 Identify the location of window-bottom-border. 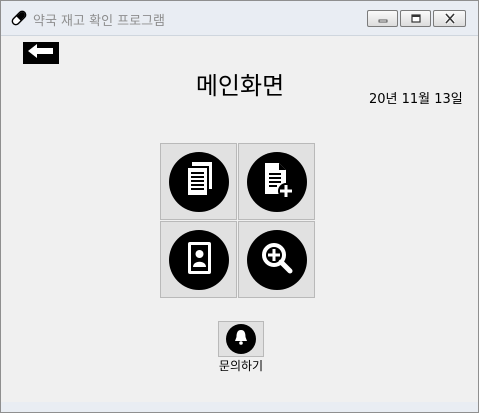
(239, 407).